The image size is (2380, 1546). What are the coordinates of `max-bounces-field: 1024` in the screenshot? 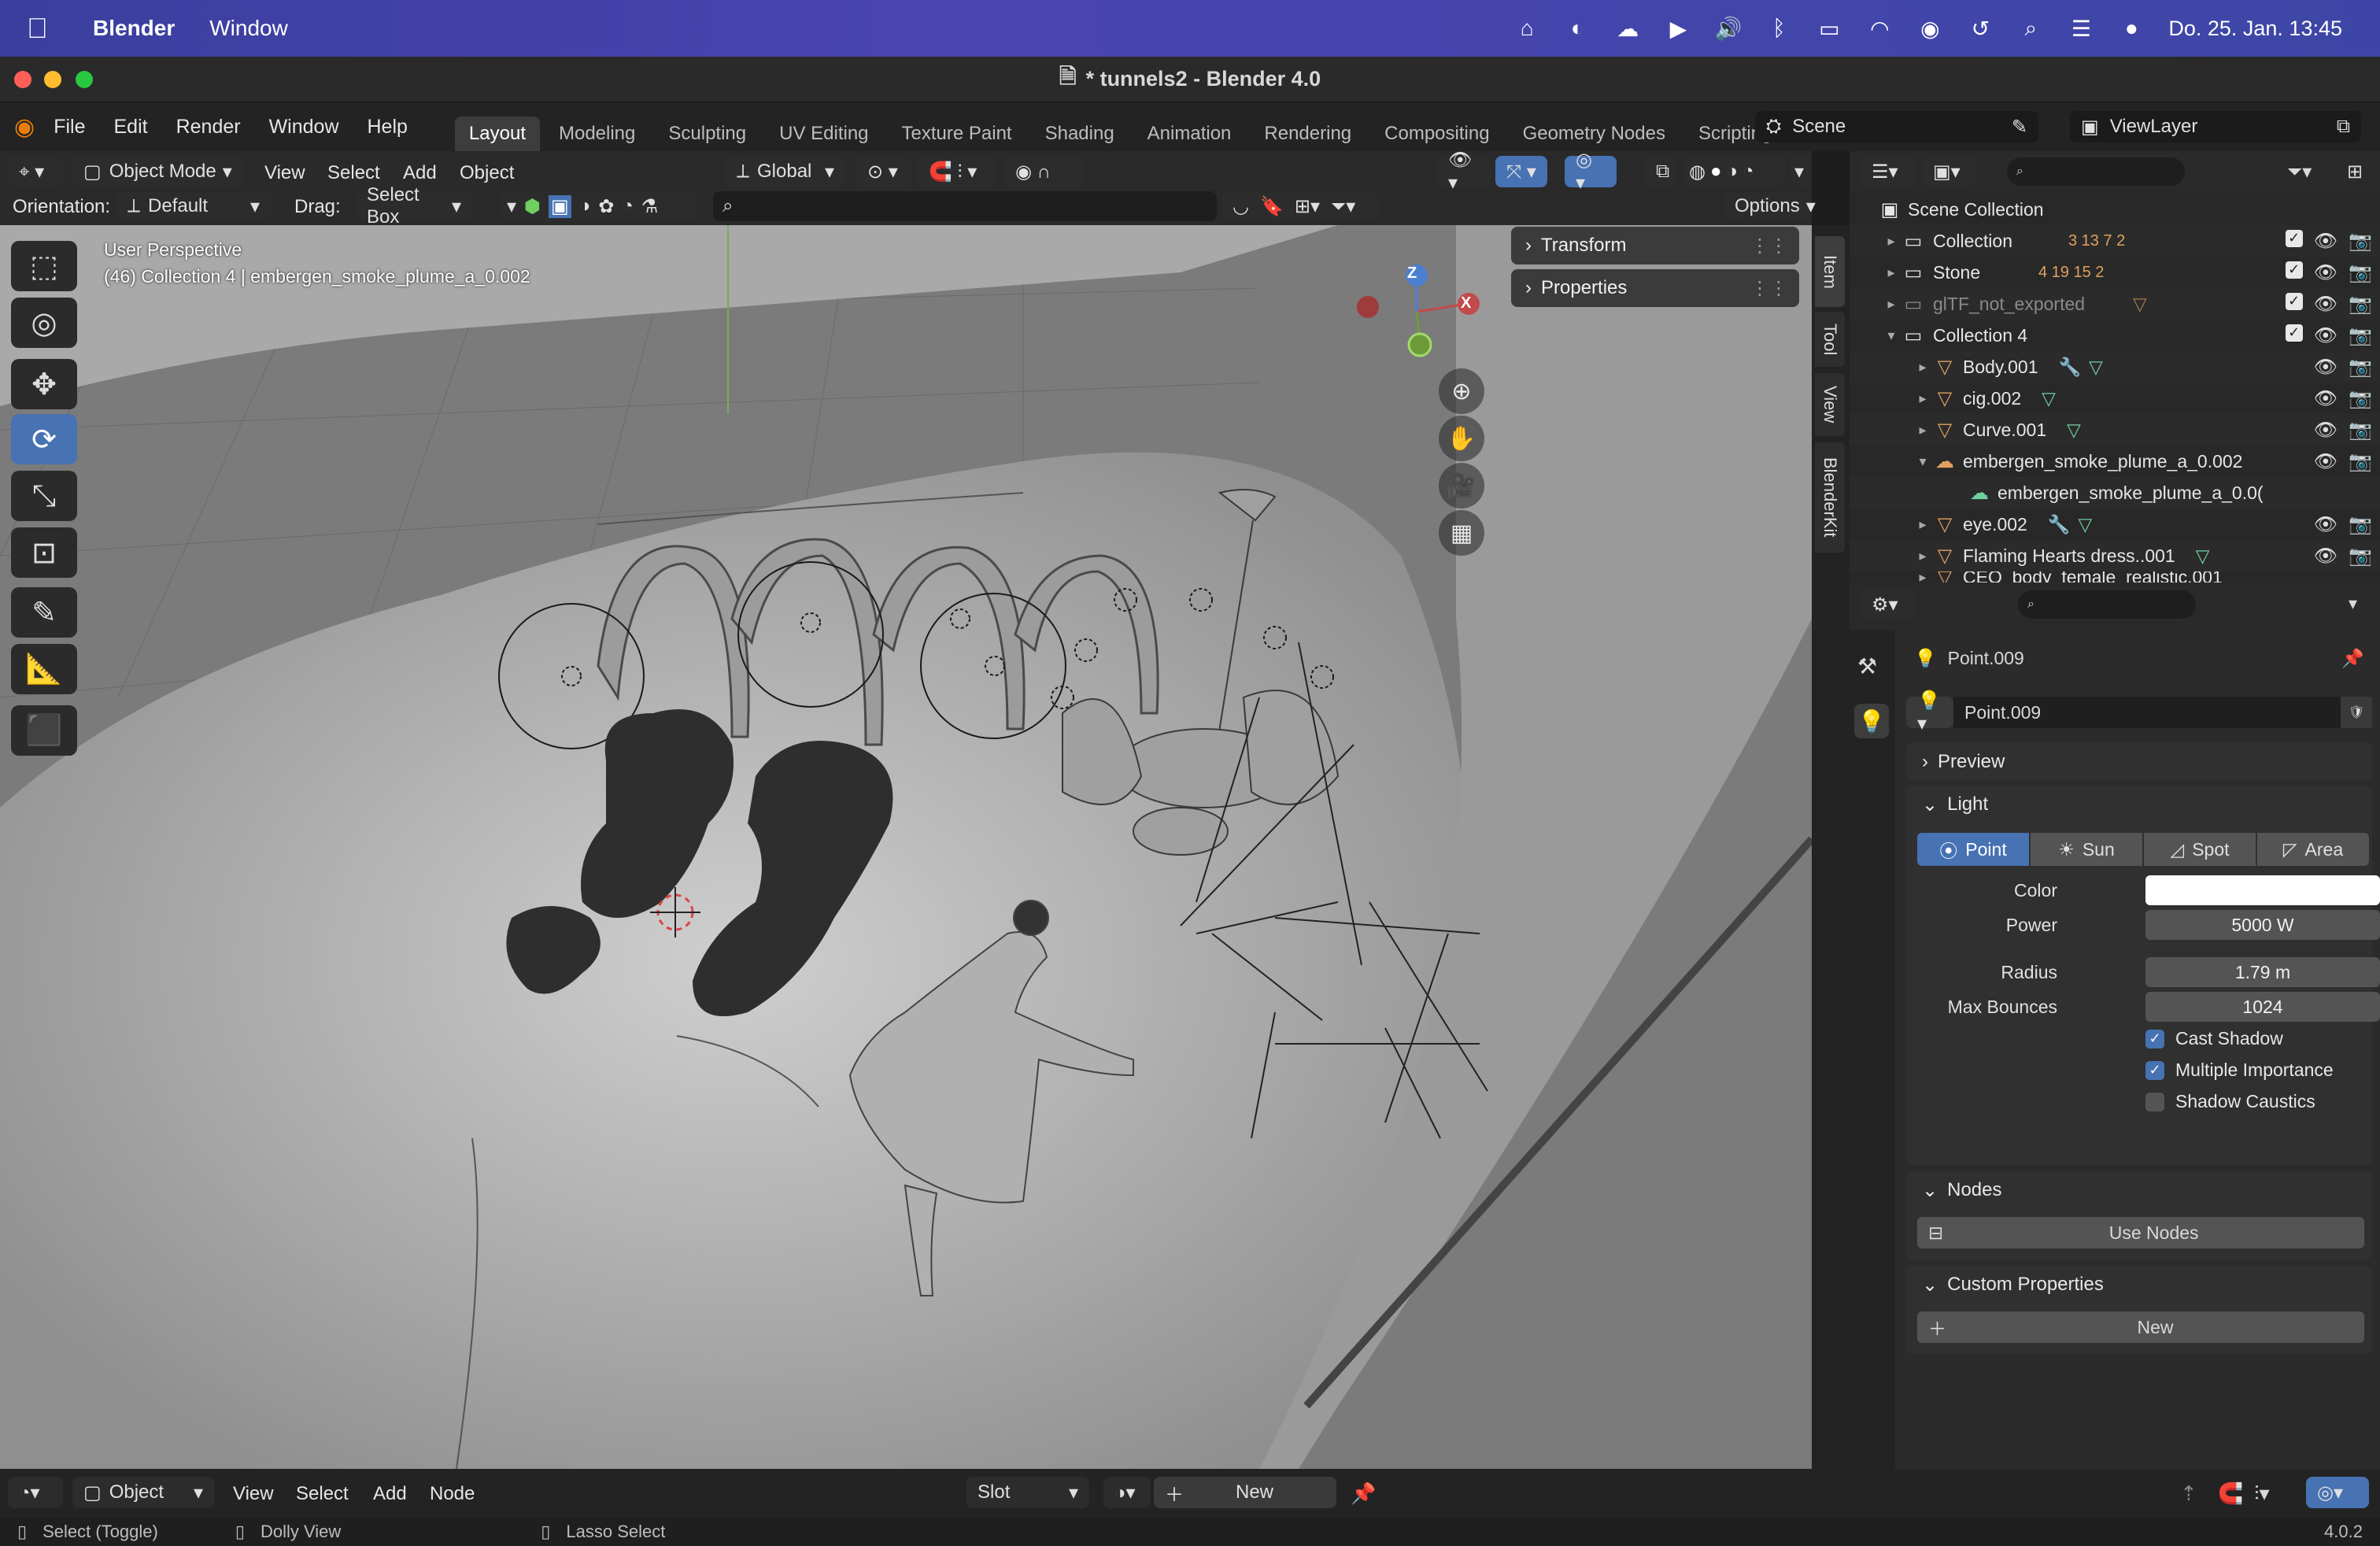 It's located at (2262, 1007).